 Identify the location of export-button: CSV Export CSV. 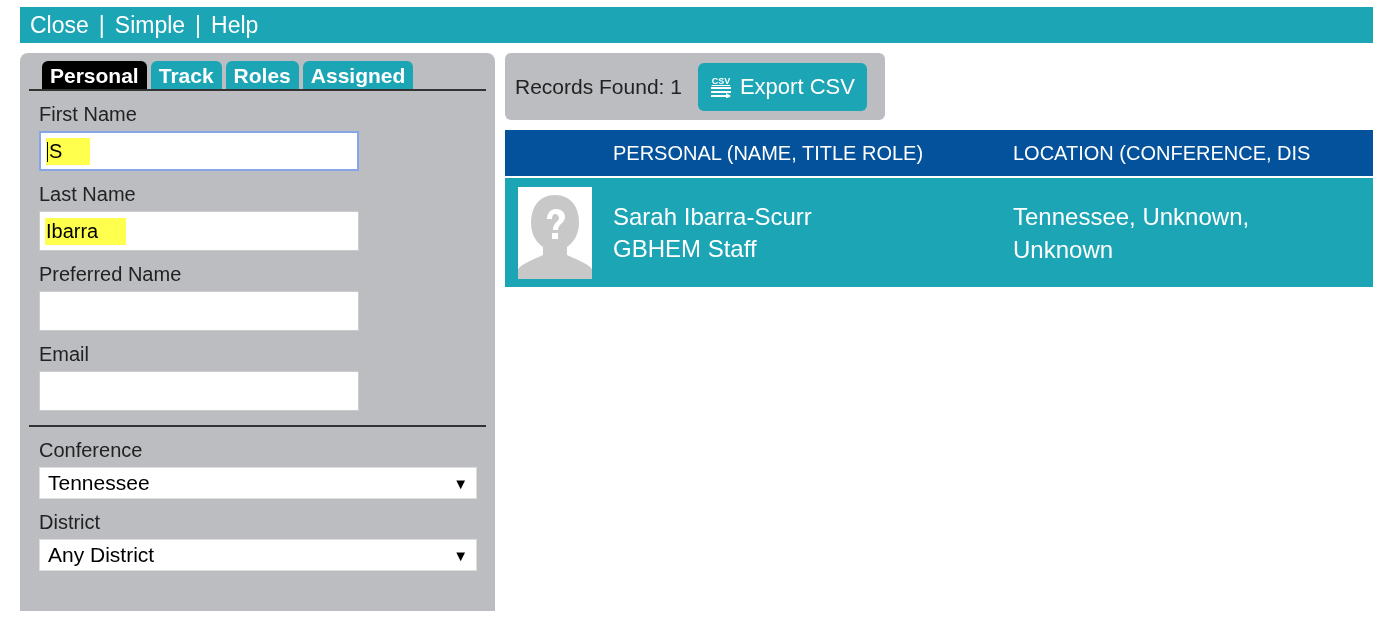
(782, 86).